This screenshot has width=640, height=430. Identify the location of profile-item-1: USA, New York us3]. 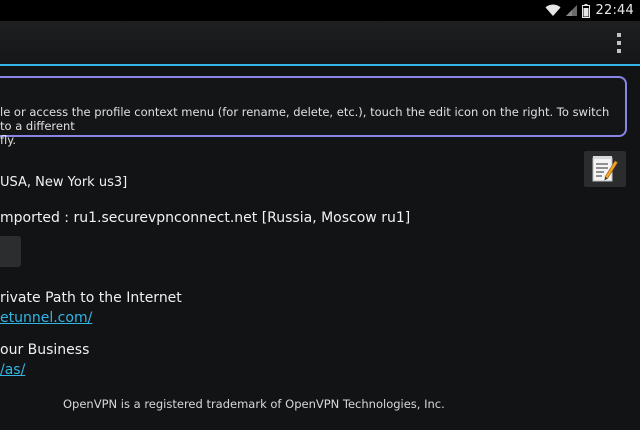
(63, 182).